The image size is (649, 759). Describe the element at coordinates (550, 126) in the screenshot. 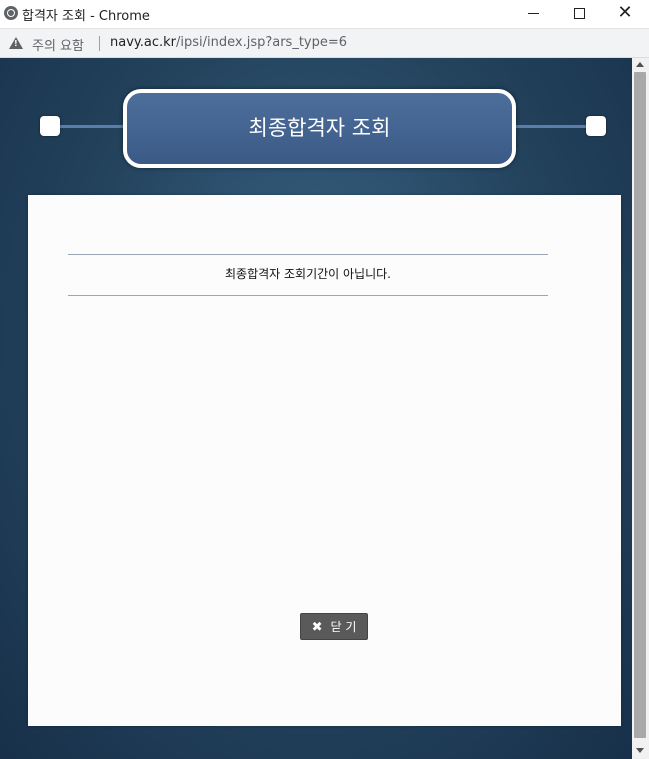

I see `header-right-line` at that location.